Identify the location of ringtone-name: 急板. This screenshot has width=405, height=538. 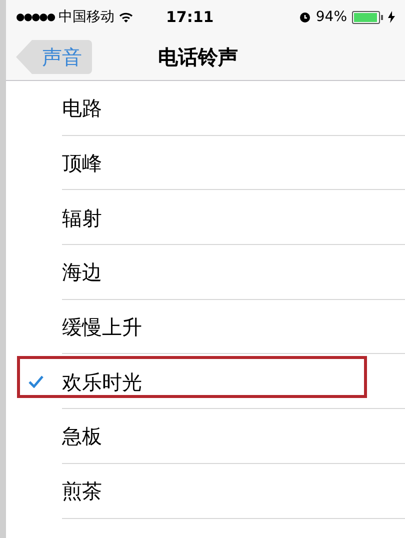
(82, 436).